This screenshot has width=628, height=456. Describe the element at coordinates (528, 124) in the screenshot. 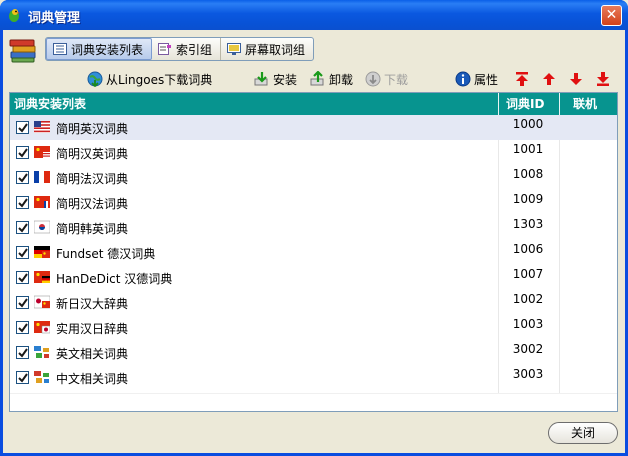

I see `dictionary-id: 1000` at that location.